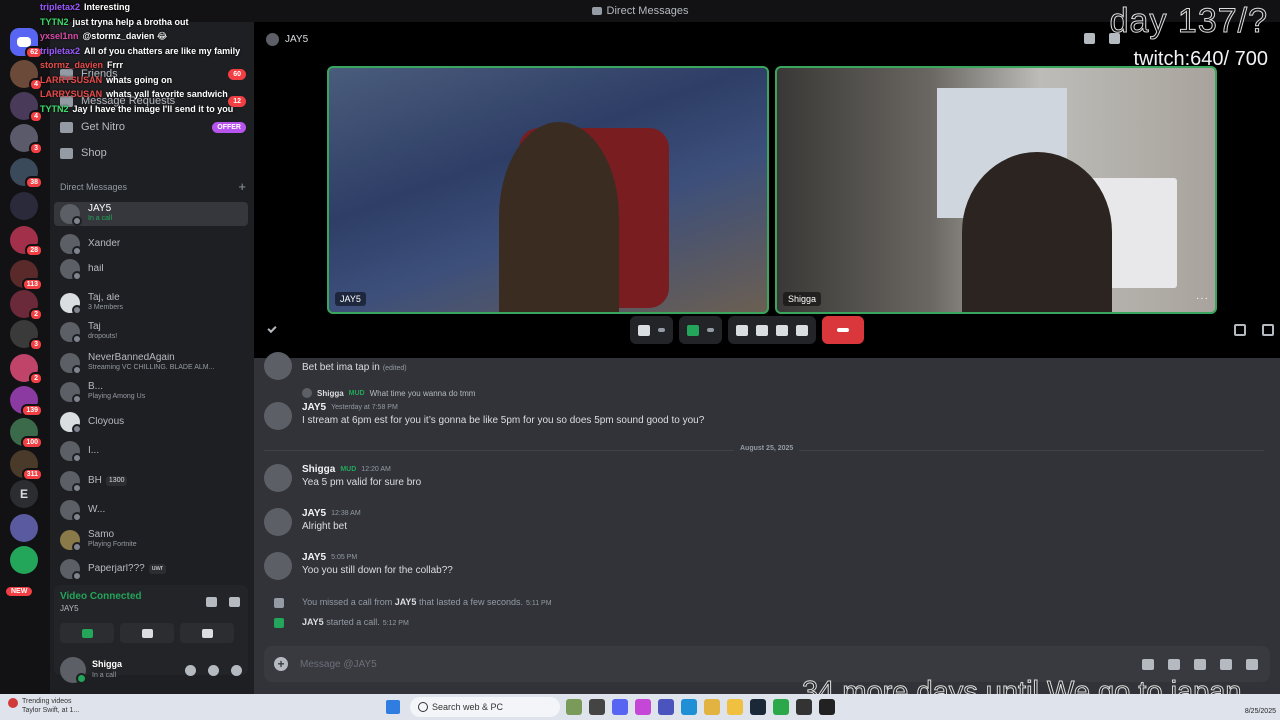 Image resolution: width=1280 pixels, height=720 pixels. I want to click on server-icon: 139, so click(26, 401).